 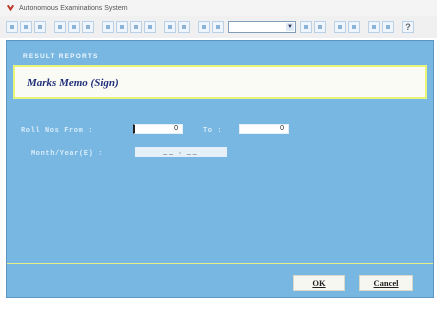 What do you see at coordinates (264, 129) in the screenshot?
I see `roll-to-field: 0` at bounding box center [264, 129].